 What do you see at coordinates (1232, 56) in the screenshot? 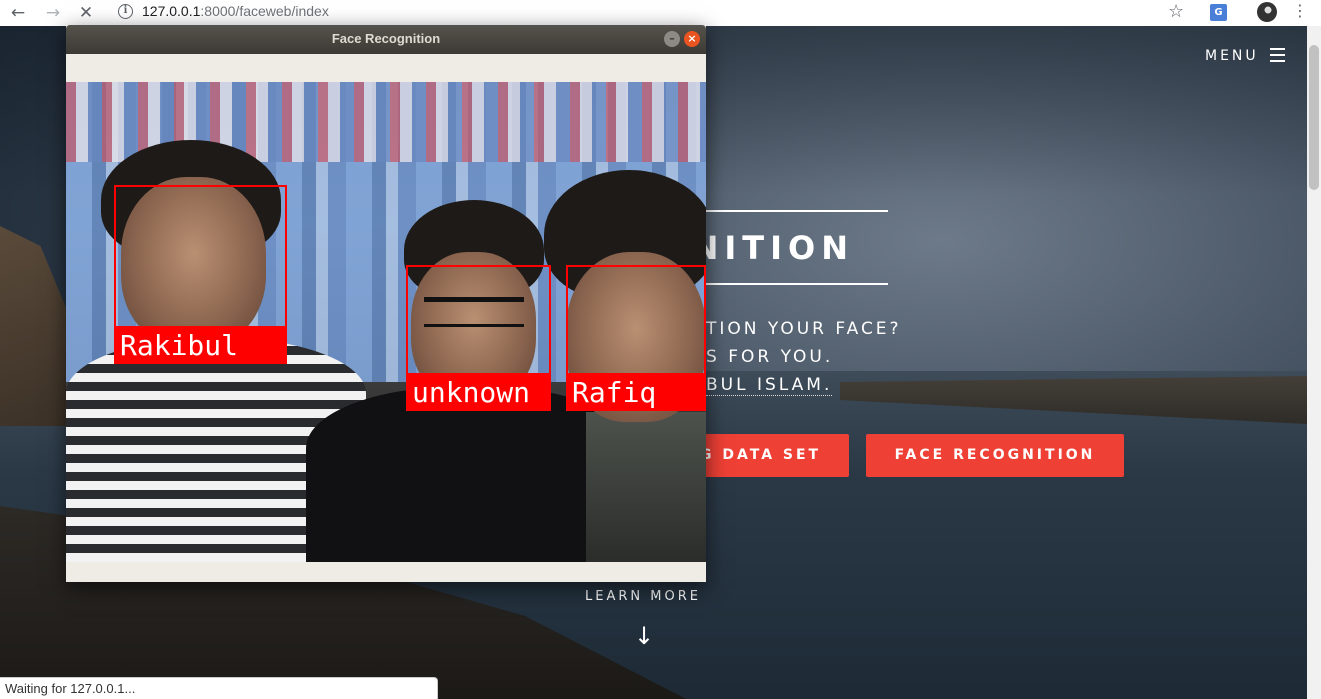
I see `menu-label: MENU` at bounding box center [1232, 56].